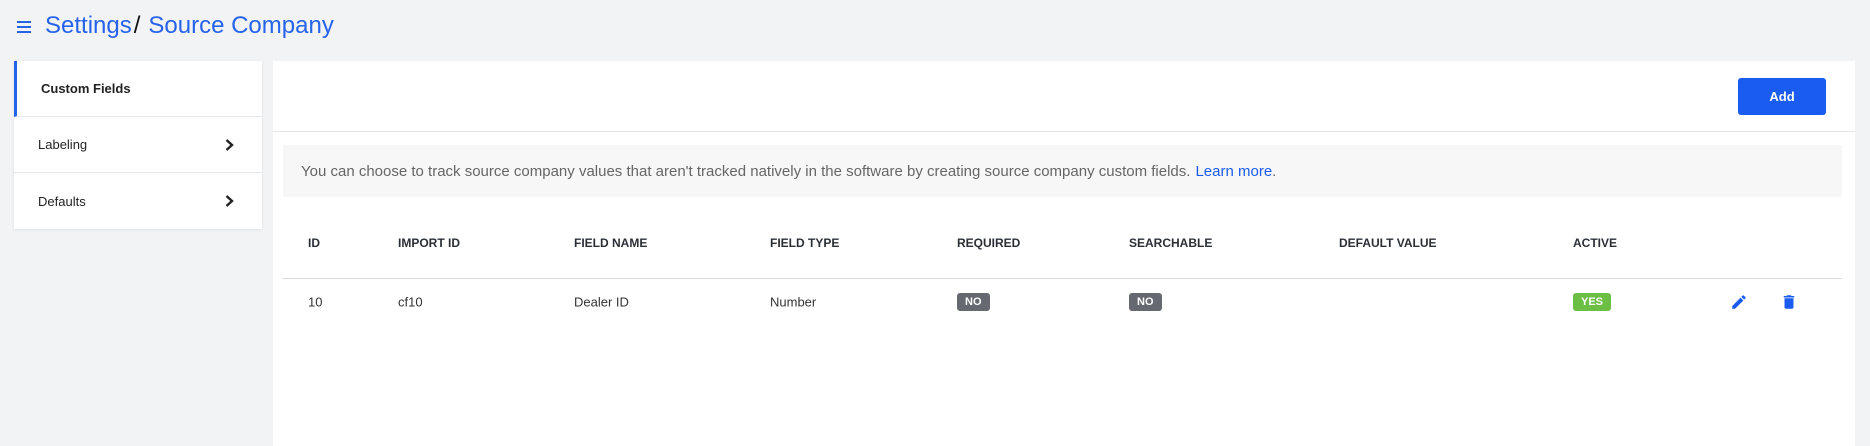  What do you see at coordinates (804, 243) in the screenshot?
I see `column-header-field-type: FIELD TYPE` at bounding box center [804, 243].